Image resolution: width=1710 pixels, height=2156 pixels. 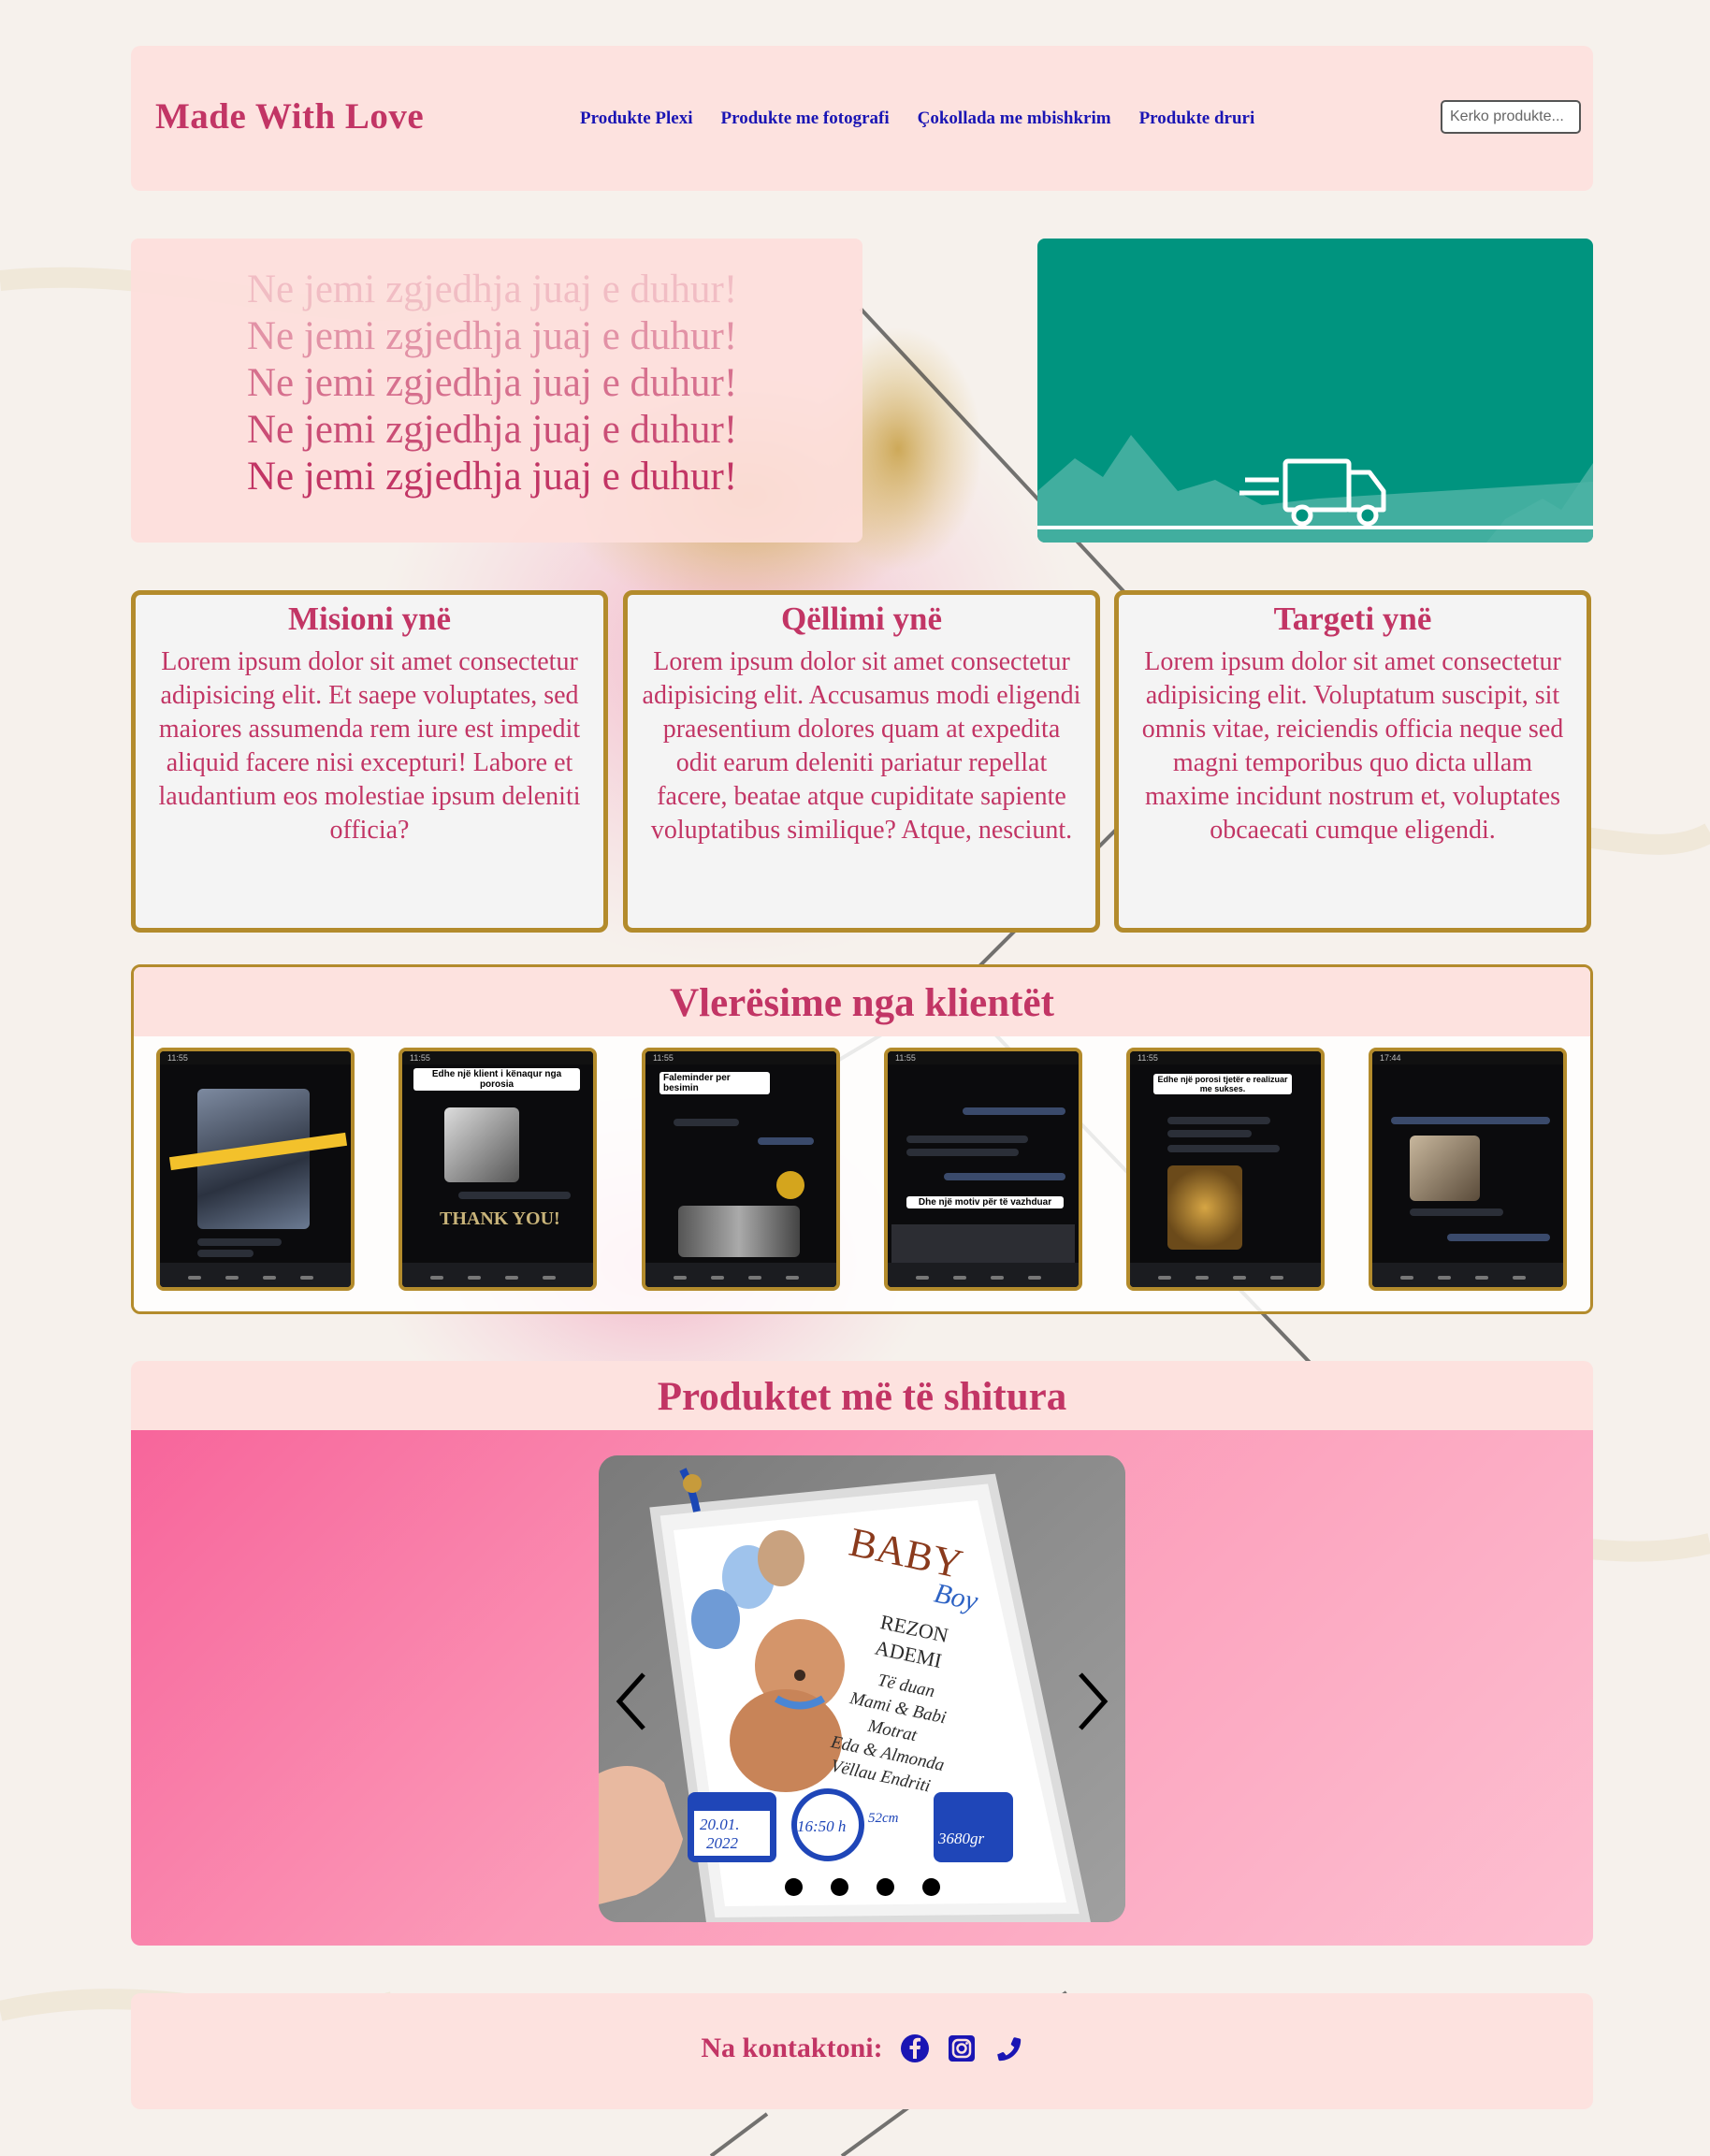 I want to click on facebook-icon, so click(x=915, y=2048).